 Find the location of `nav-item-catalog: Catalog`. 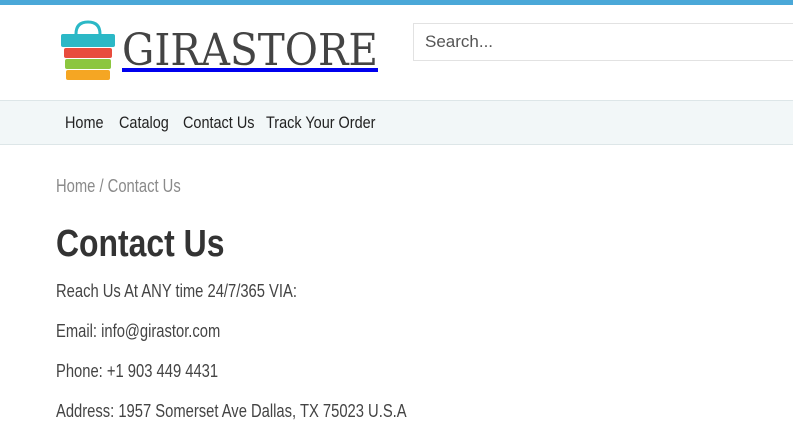

nav-item-catalog: Catalog is located at coordinates (144, 123).